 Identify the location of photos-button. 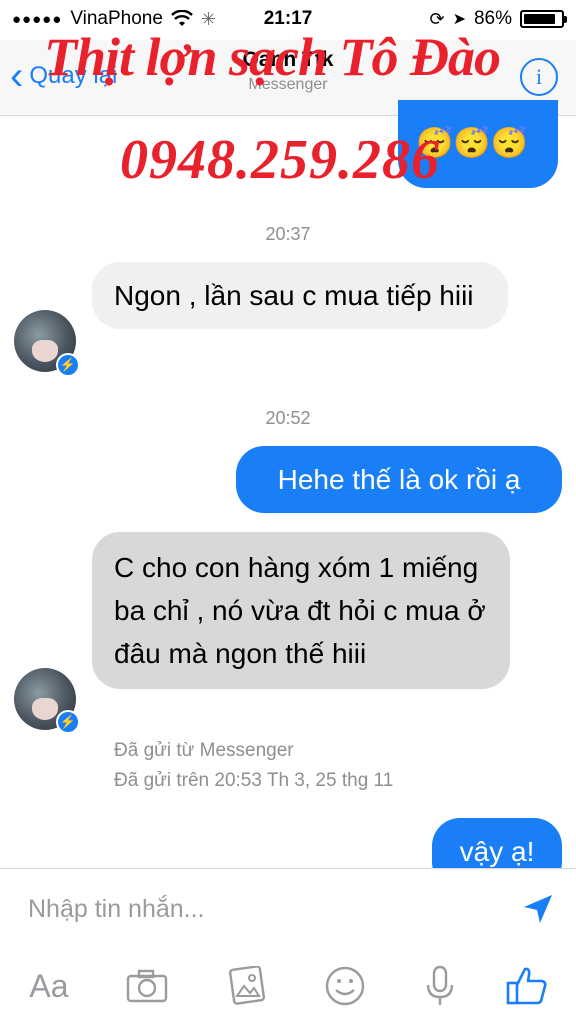
(247, 986).